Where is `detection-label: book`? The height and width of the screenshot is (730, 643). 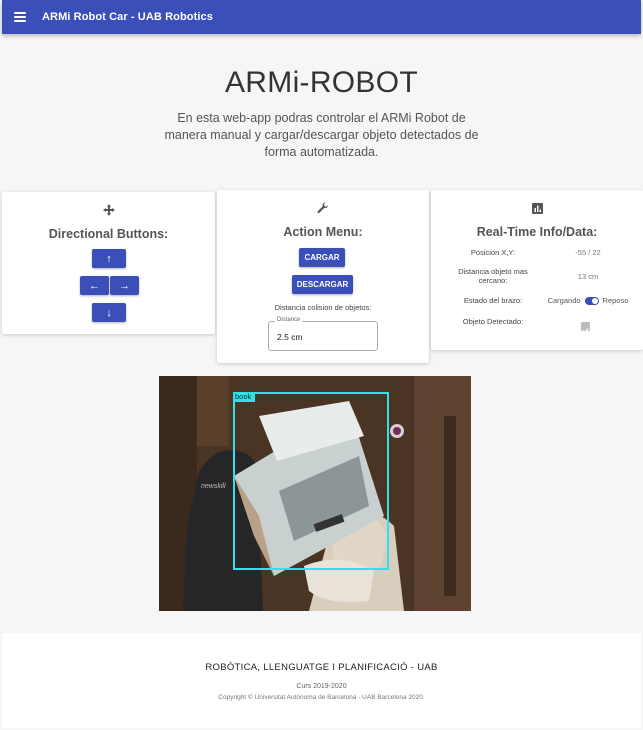 detection-label: book is located at coordinates (243, 396).